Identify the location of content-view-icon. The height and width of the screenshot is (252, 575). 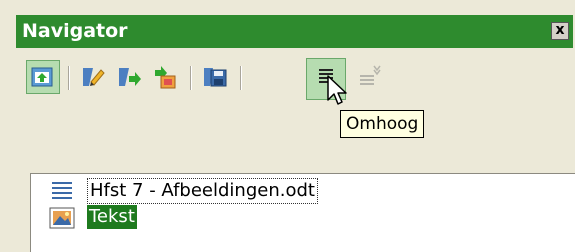
(42, 77).